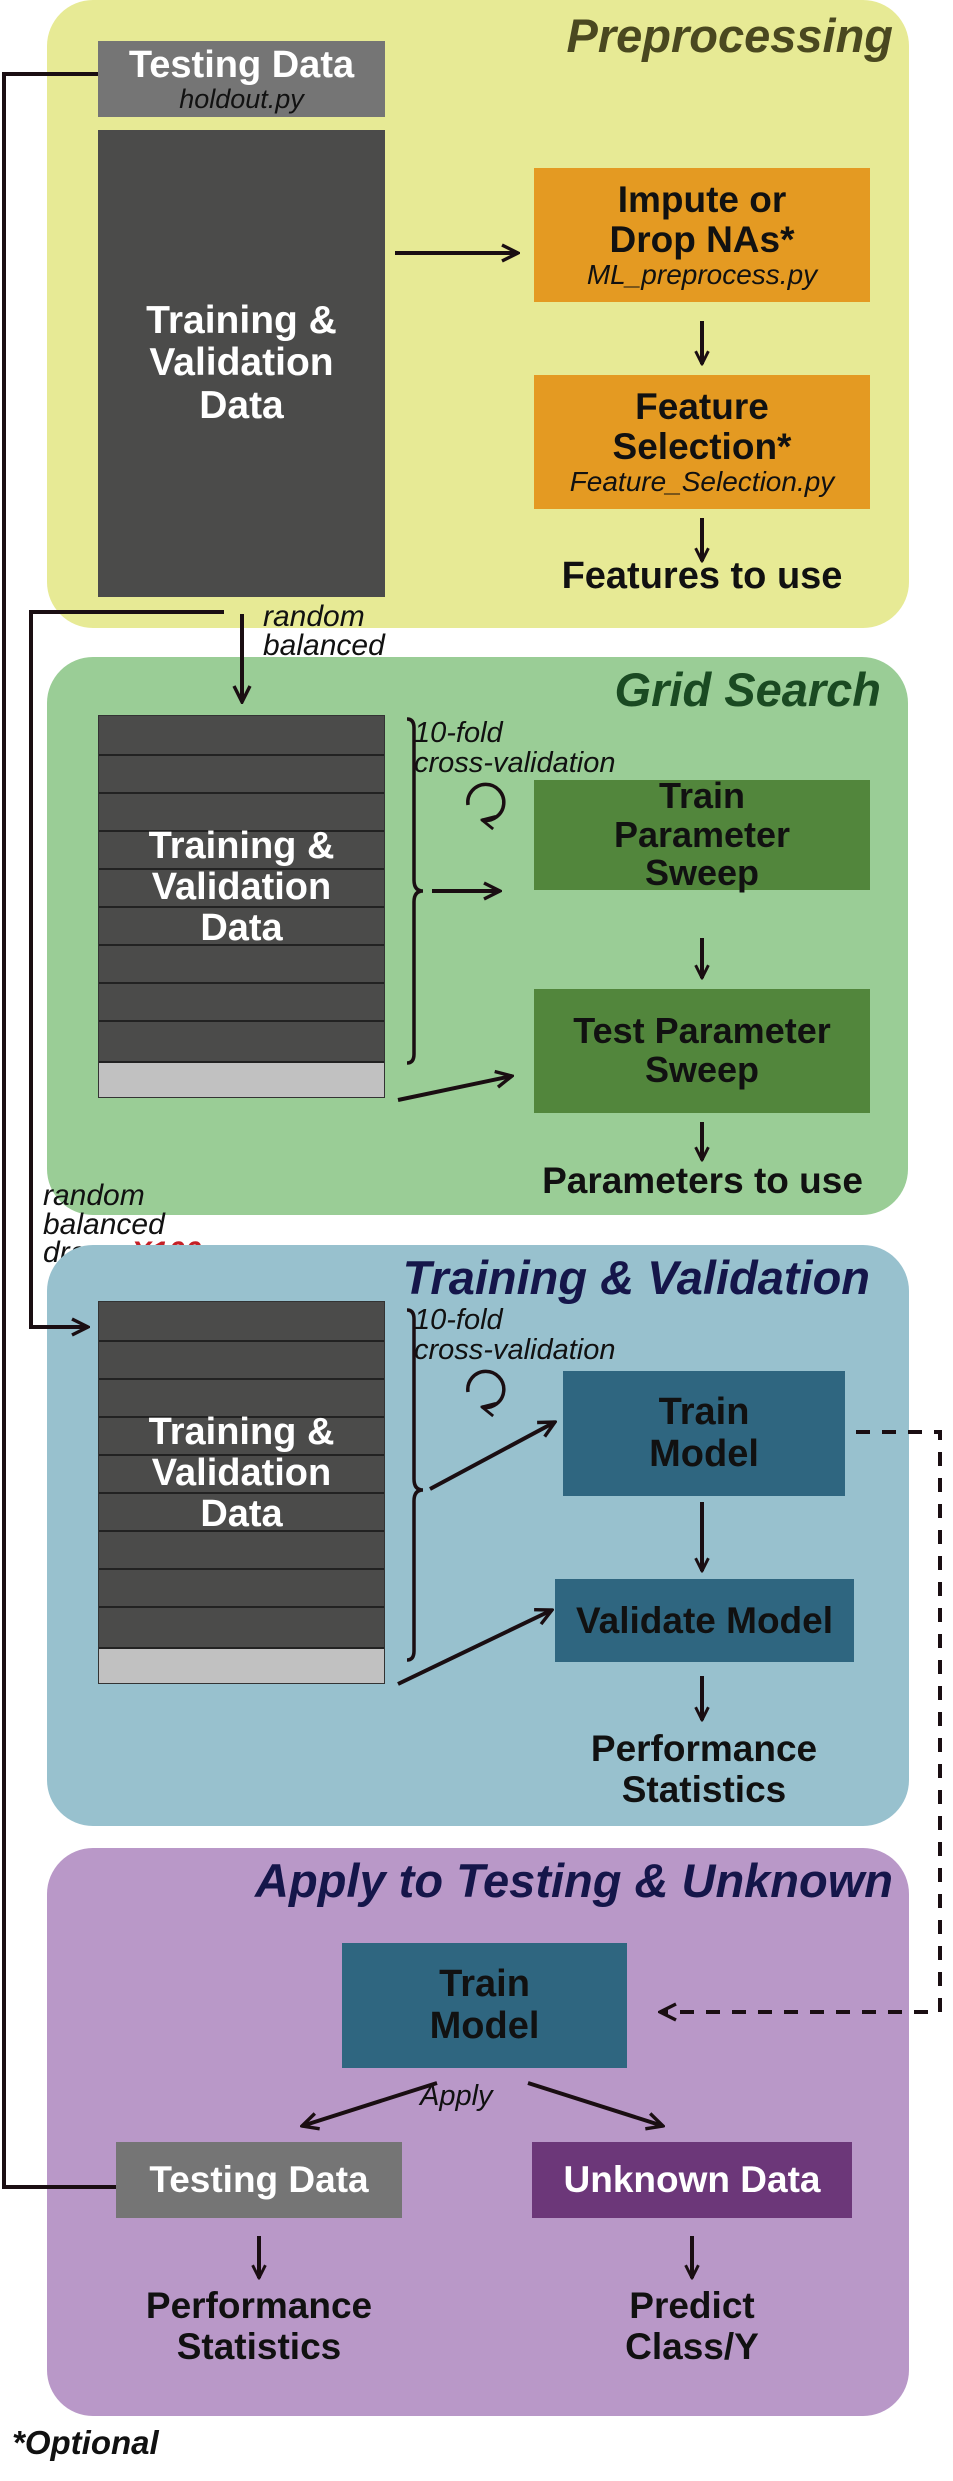 This screenshot has height=2481, width=953. I want to click on grid-training-line3: Data, so click(241, 928).